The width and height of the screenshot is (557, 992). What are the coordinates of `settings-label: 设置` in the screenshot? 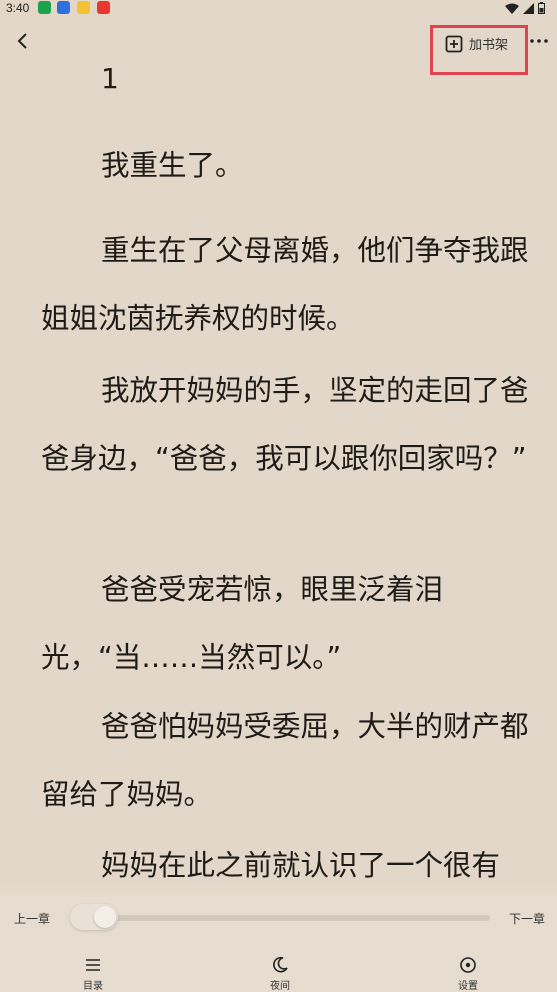 It's located at (468, 986).